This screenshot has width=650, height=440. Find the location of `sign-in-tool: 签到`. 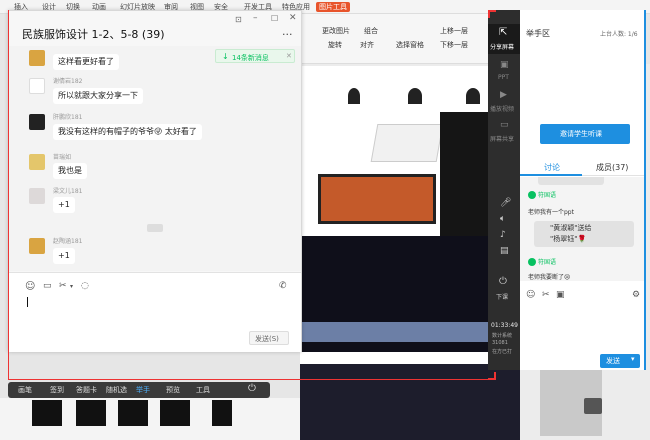

sign-in-tool: 签到 is located at coordinates (57, 390).